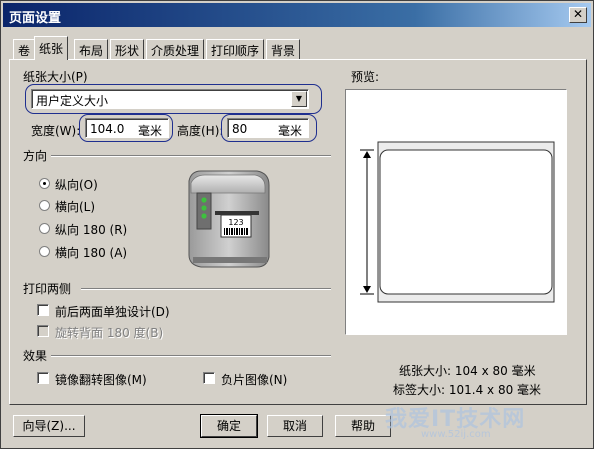  What do you see at coordinates (51, 48) in the screenshot?
I see `tab-paper: 纸张` at bounding box center [51, 48].